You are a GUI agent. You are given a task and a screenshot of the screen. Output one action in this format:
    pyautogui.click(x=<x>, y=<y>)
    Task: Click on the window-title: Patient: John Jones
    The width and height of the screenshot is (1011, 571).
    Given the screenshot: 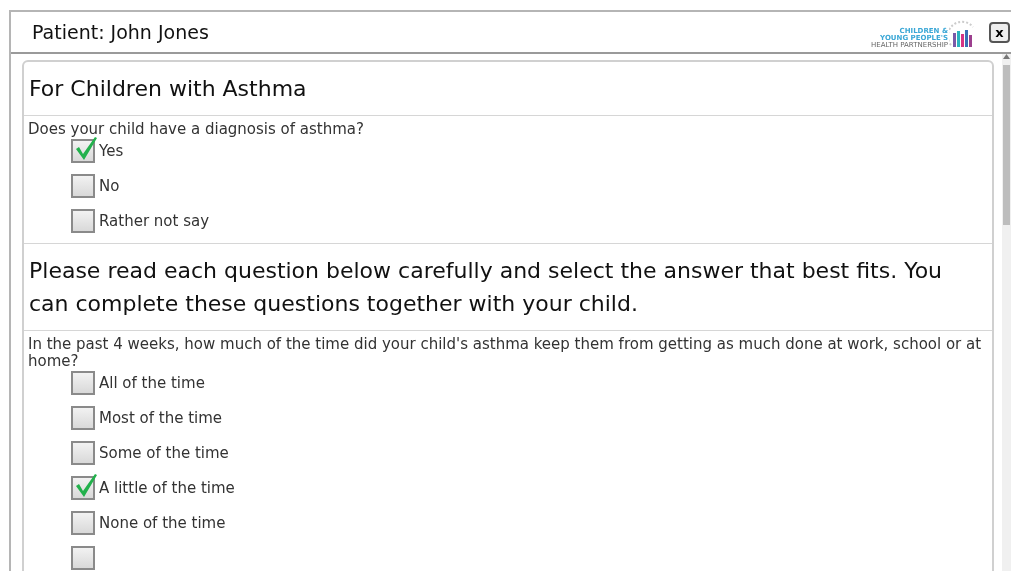 What is the action you would take?
    pyautogui.click(x=120, y=32)
    